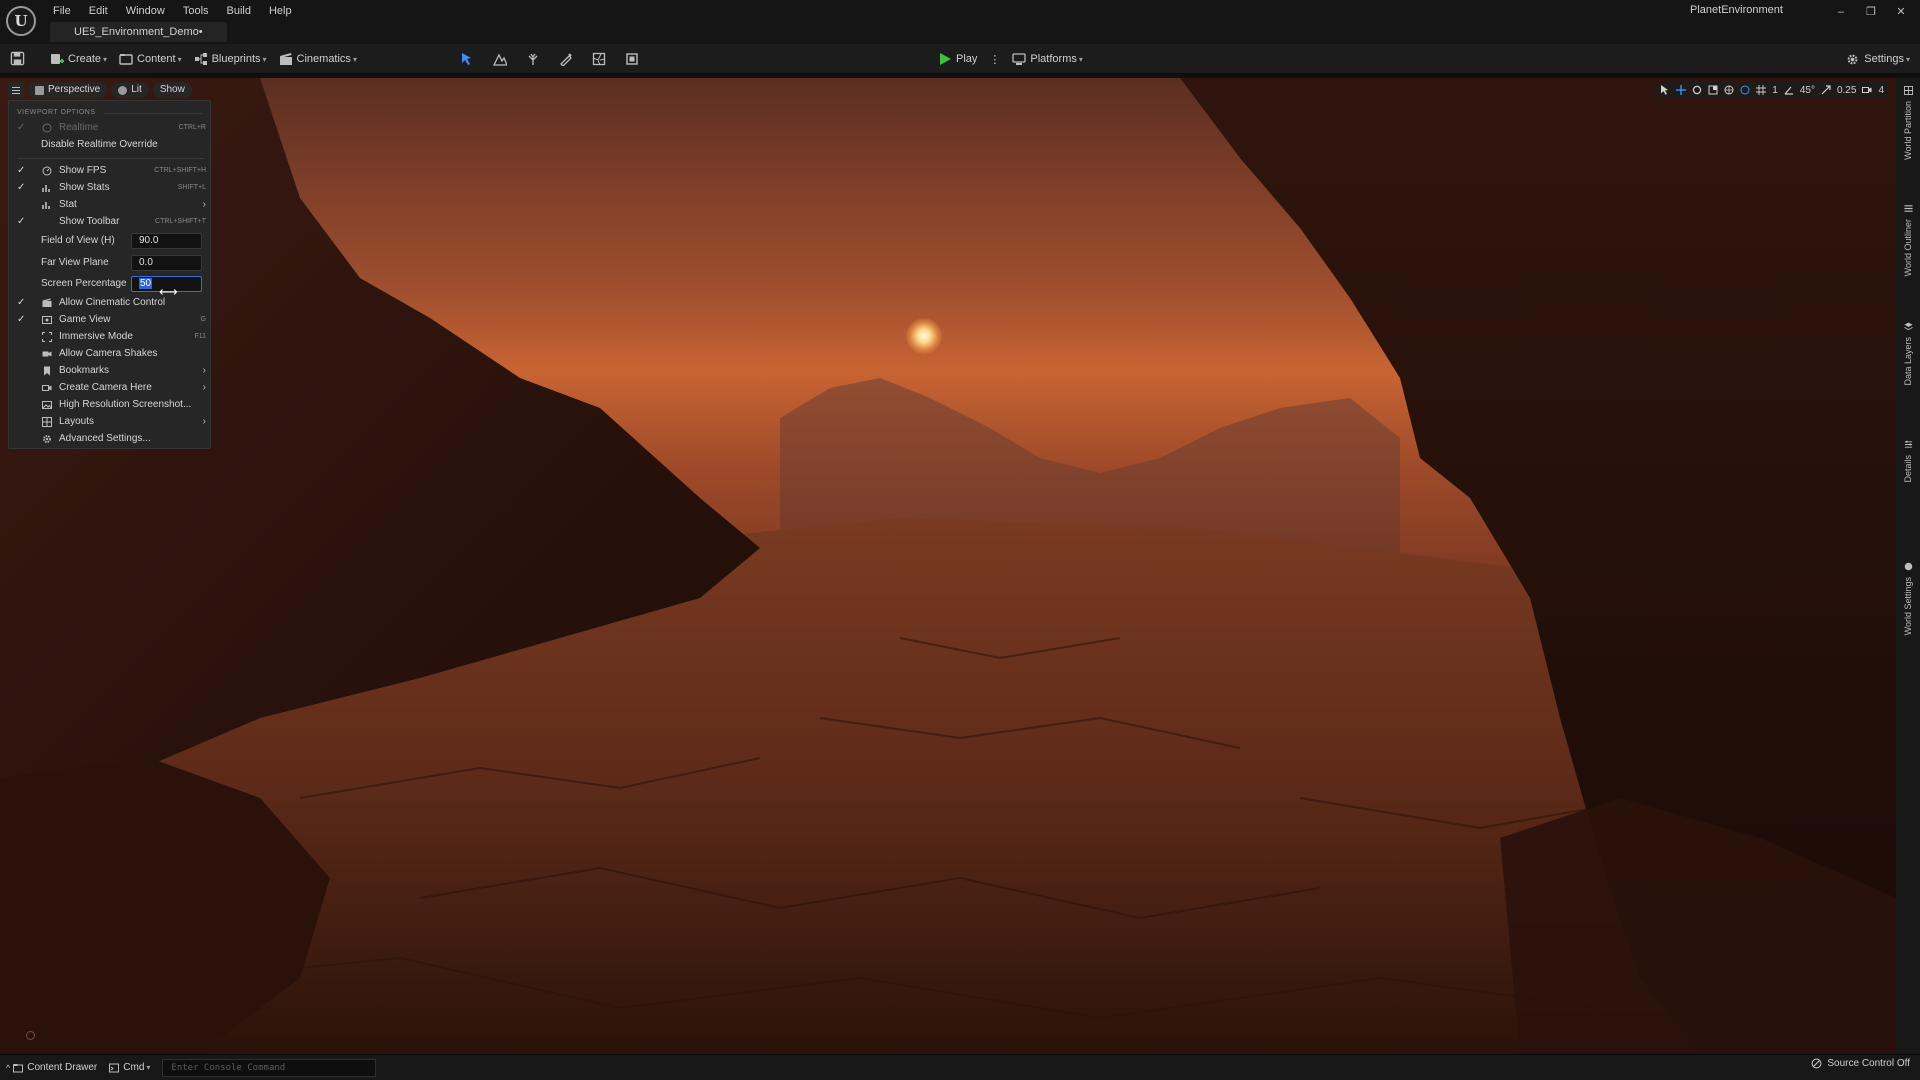 This screenshot has height=1080, width=1920. Describe the element at coordinates (1807, 90) in the screenshot. I see `rotation-snap-value: 45°` at that location.